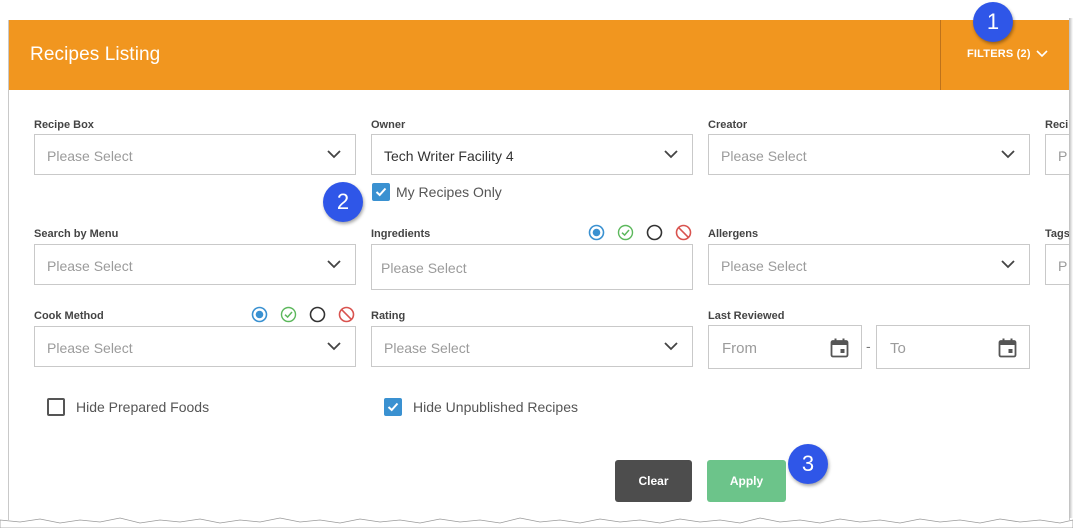 The width and height of the screenshot is (1073, 528). Describe the element at coordinates (746, 481) in the screenshot. I see `apply-button: Apply` at that location.